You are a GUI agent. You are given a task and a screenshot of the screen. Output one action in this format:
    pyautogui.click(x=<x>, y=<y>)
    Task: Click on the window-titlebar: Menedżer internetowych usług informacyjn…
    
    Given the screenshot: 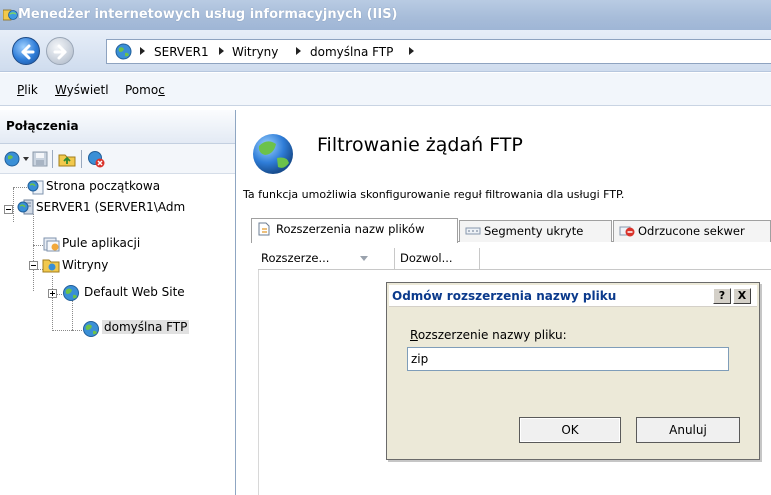 What is the action you would take?
    pyautogui.click(x=385, y=15)
    